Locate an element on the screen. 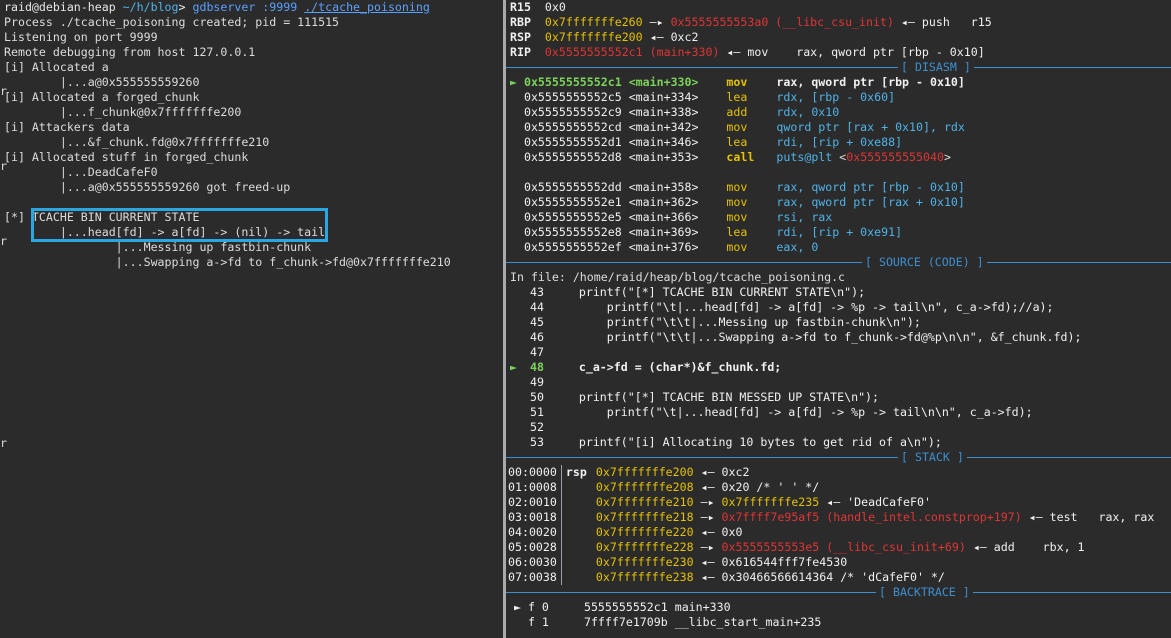 This screenshot has height=638, width=1171. disasm-row: 0x5555555552ef <main+376> mov eax, 0 is located at coordinates (838, 247).